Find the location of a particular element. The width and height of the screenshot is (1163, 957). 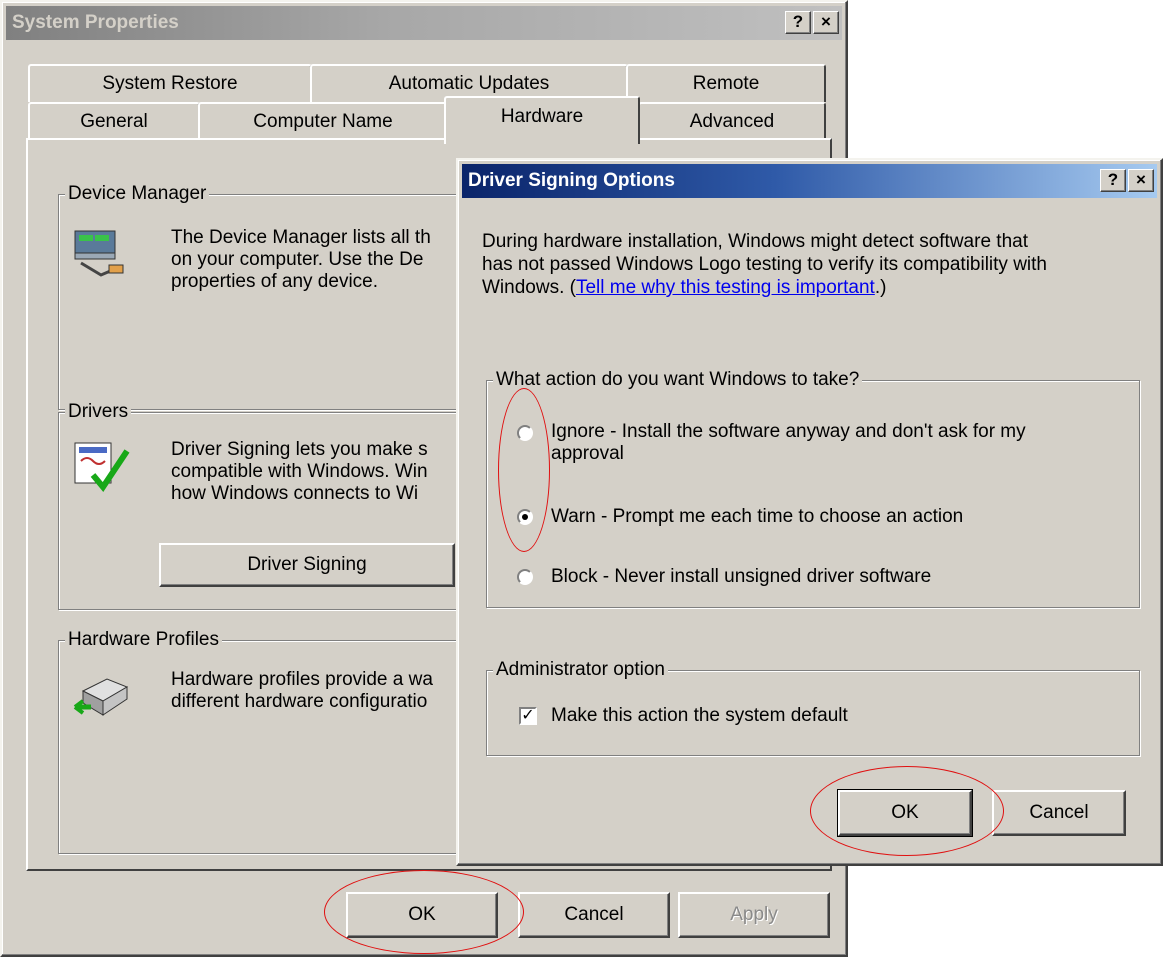

hardware-profiles-icon is located at coordinates (101, 697).